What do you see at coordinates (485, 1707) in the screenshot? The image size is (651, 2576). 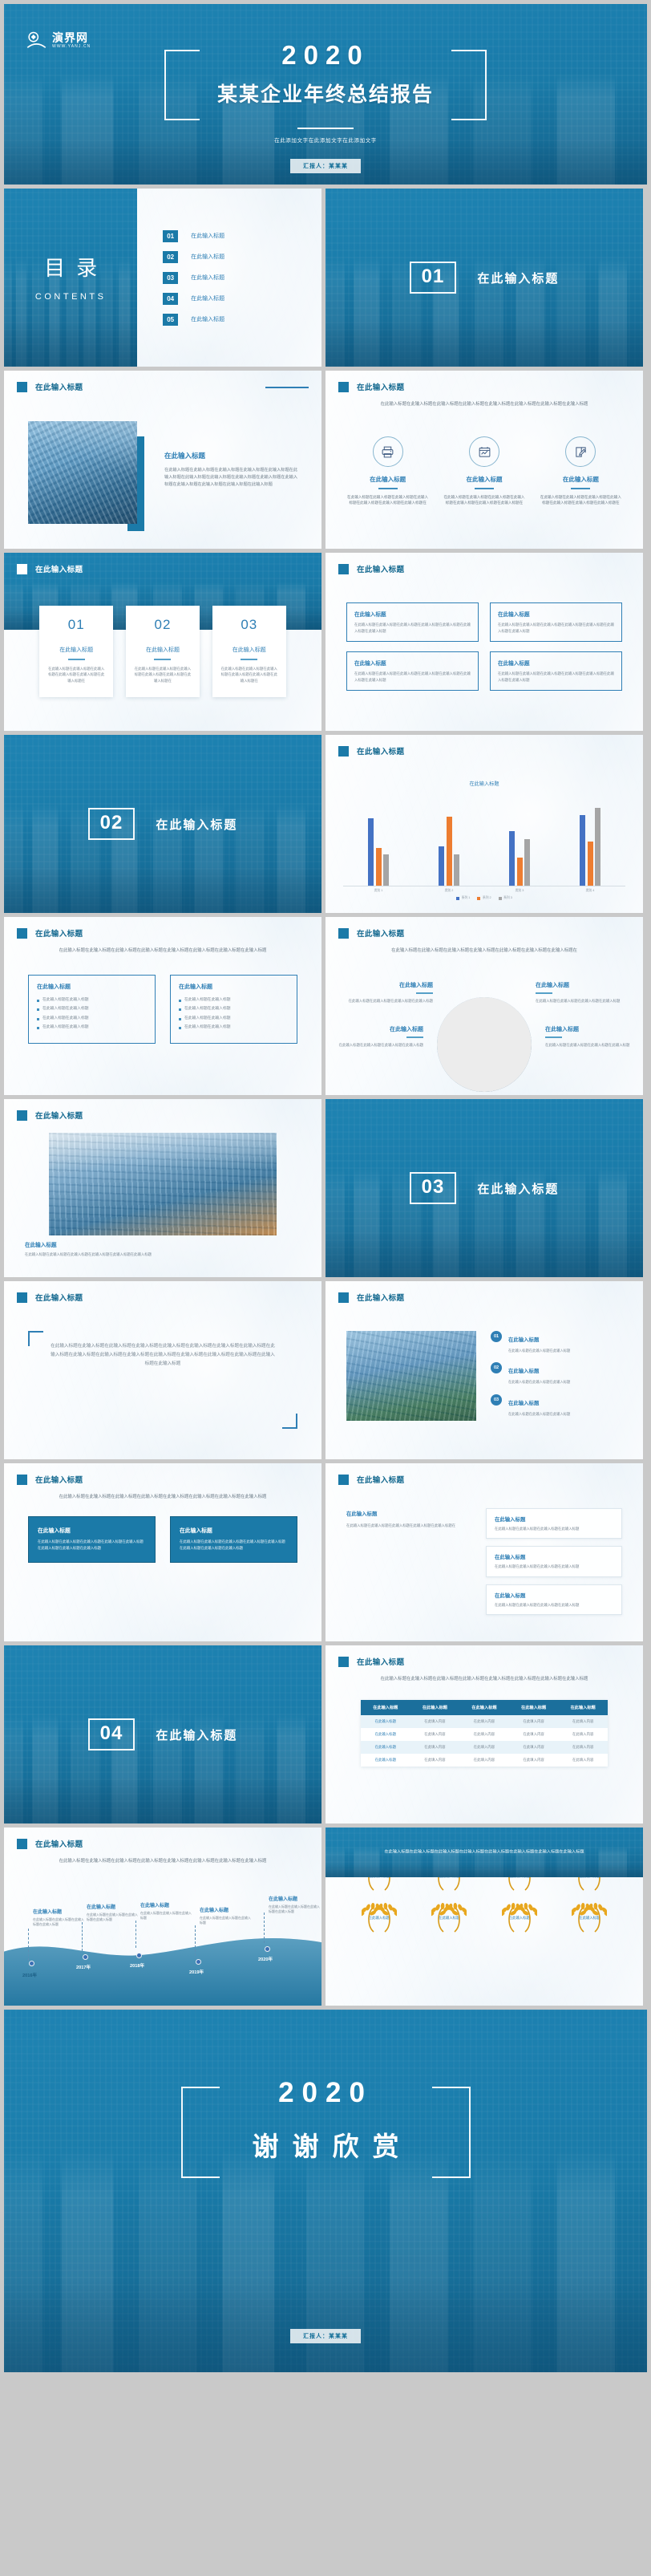 I see `table-header-row: 在此输入标题 在此输入标题 在此输入标题 在此输入标题 在此输入标题` at bounding box center [485, 1707].